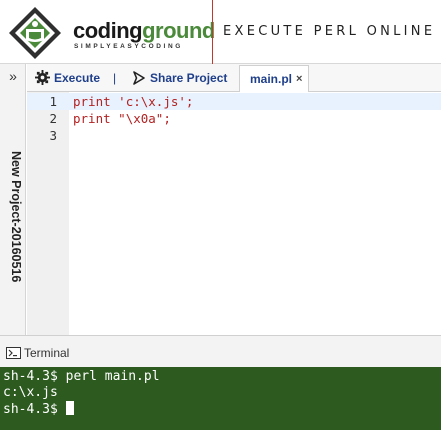 Image resolution: width=441 pixels, height=430 pixels. Describe the element at coordinates (140, 118) in the screenshot. I see `string-literal: "\x0a";` at that location.